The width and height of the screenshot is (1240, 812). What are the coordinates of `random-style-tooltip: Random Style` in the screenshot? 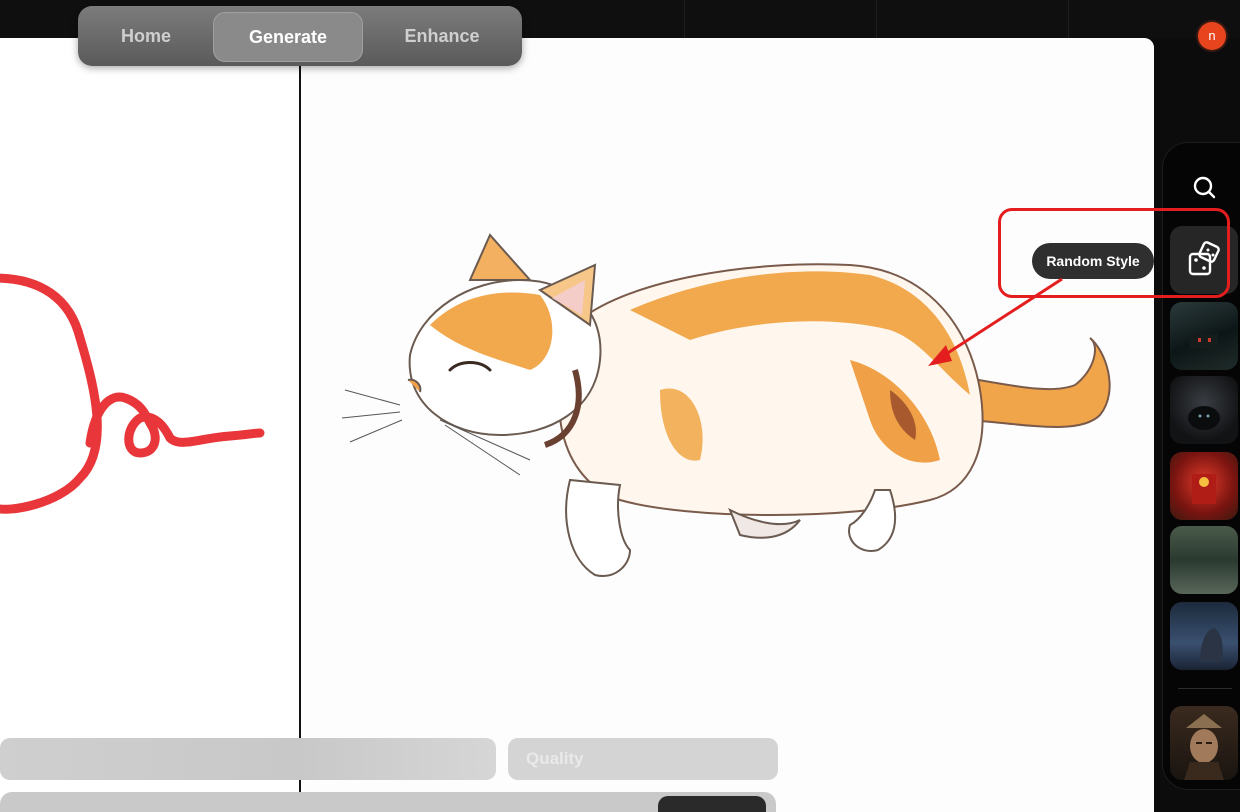 It's located at (1093, 261).